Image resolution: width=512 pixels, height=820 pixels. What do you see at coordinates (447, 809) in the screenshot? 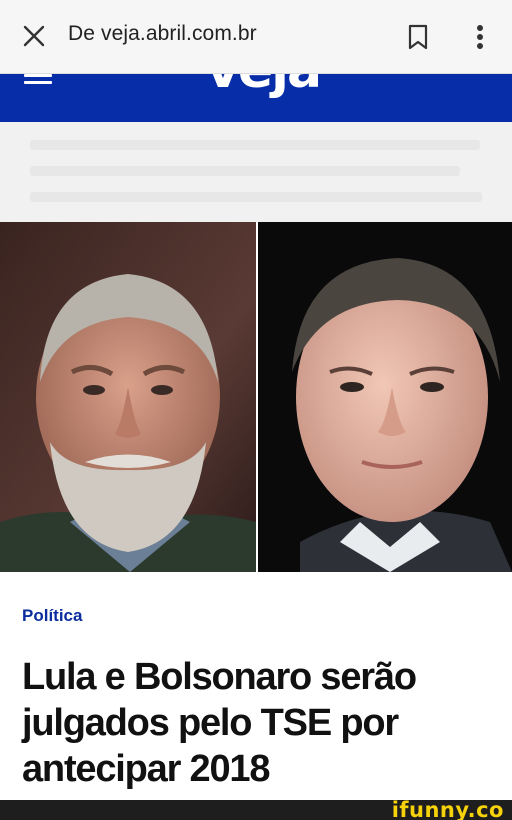
I see `watermark-logo: ifunny.co` at bounding box center [447, 809].